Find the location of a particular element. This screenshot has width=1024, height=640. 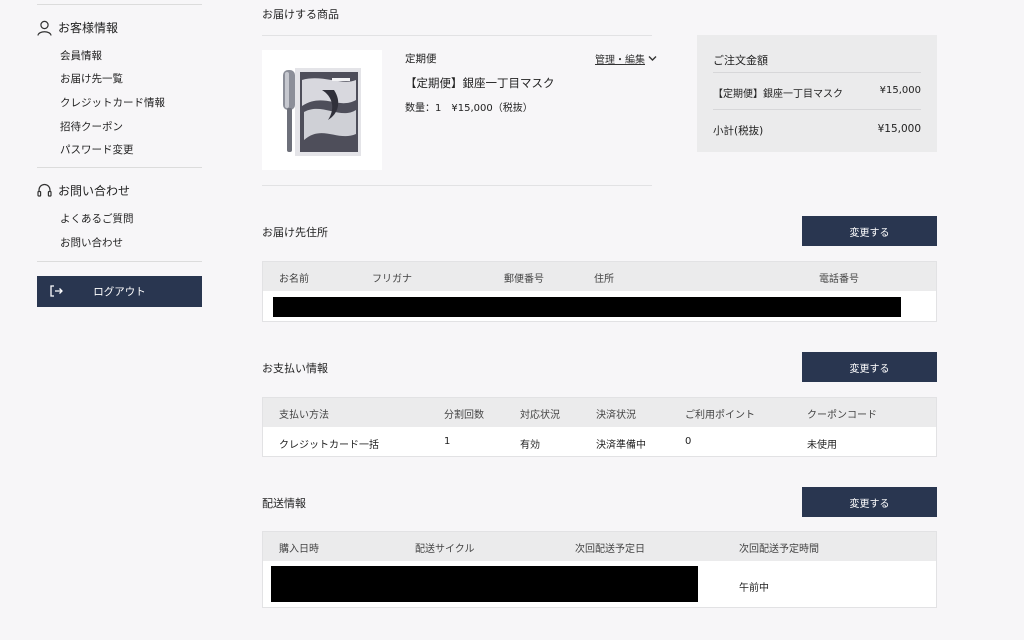

payment-cell-settlement: 決済準備中 is located at coordinates (621, 445).